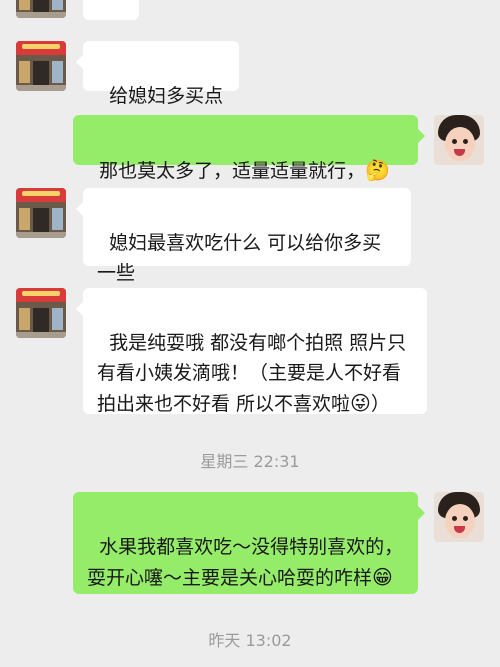 This screenshot has height=667, width=500. What do you see at coordinates (249, 148) in the screenshot?
I see `message-bubble-outgoing: 那也莫太多了，适量适量就行，🤔` at bounding box center [249, 148].